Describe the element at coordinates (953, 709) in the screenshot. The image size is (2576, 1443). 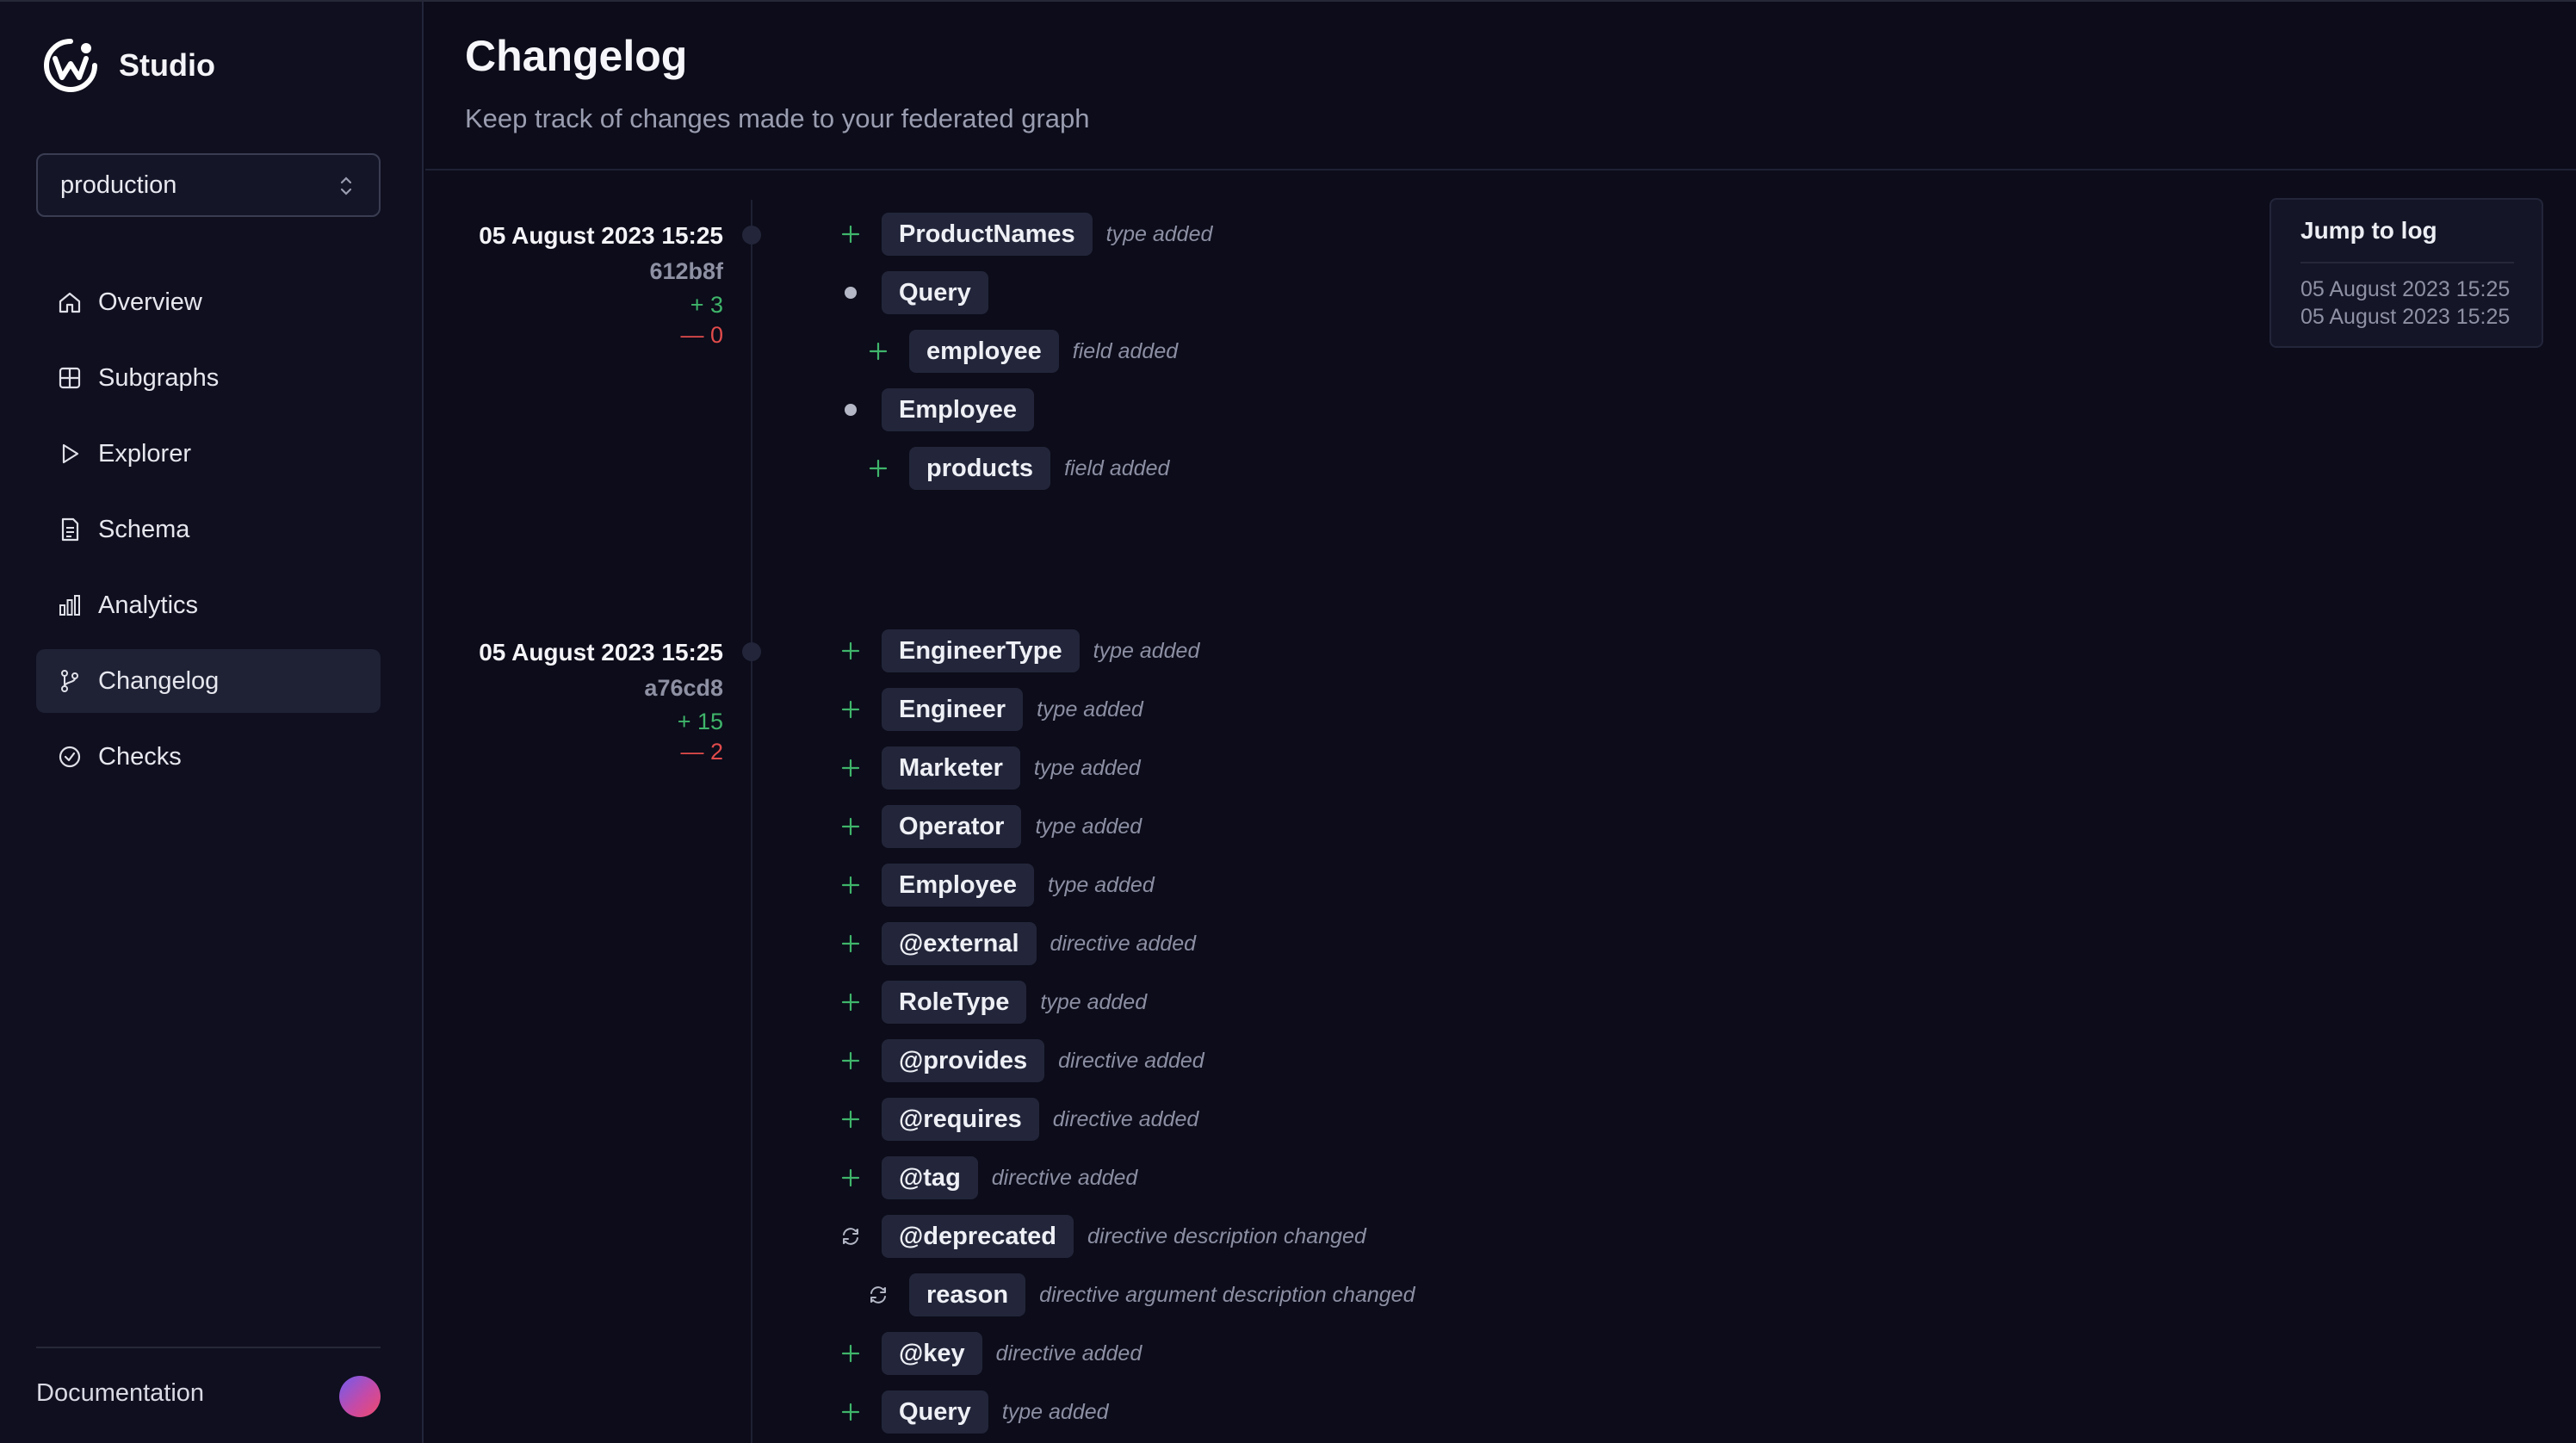
I see `schema-element-chip: Engineer` at that location.